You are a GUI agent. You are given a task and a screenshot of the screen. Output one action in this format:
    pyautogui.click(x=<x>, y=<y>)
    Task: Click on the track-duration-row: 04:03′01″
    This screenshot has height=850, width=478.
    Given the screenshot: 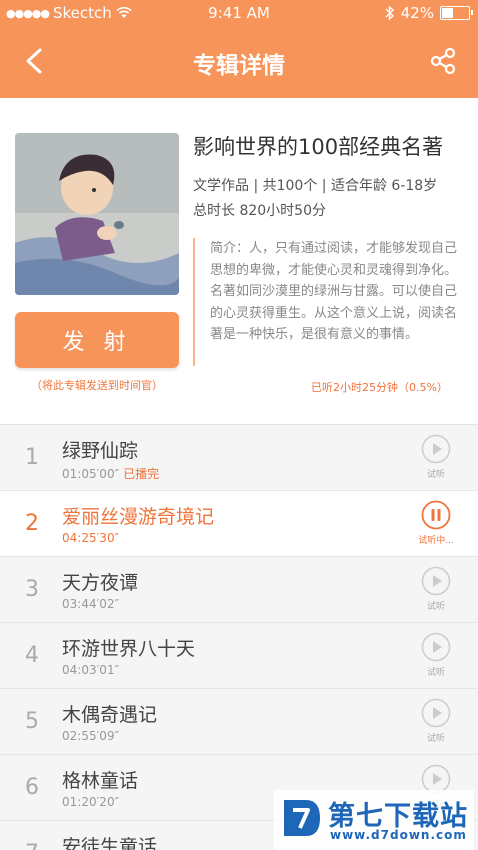 What is the action you would take?
    pyautogui.click(x=90, y=670)
    